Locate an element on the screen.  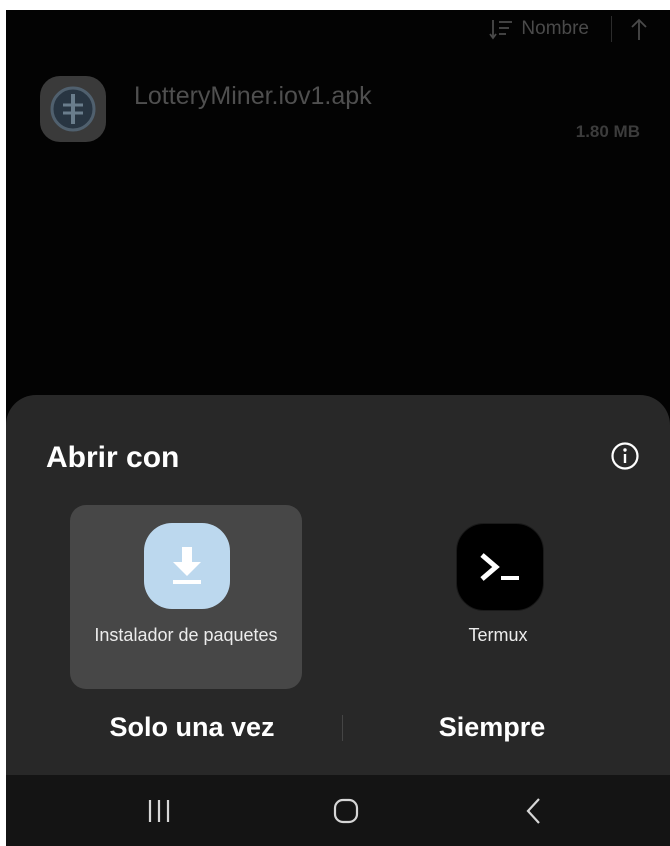
sort-bar: Nombre is located at coordinates (568, 29).